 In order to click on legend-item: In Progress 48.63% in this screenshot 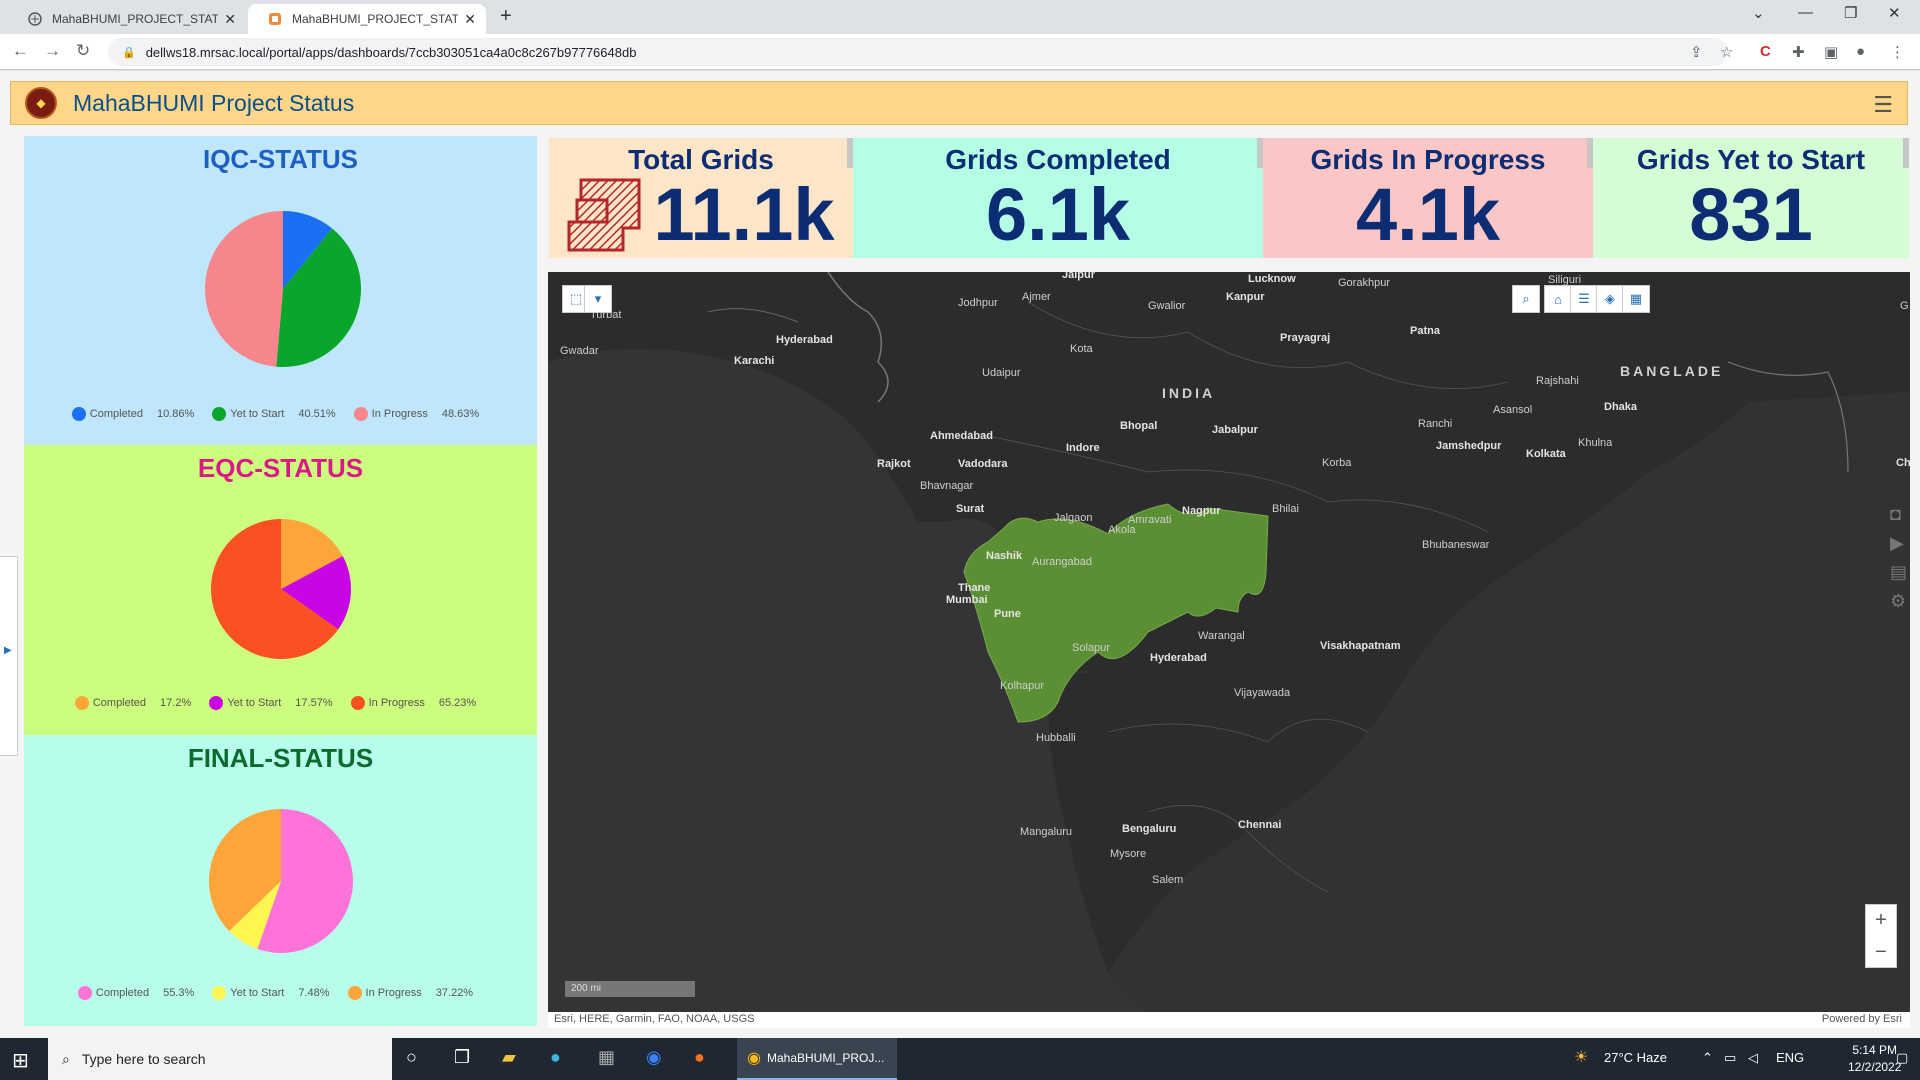, I will do `click(421, 414)`.